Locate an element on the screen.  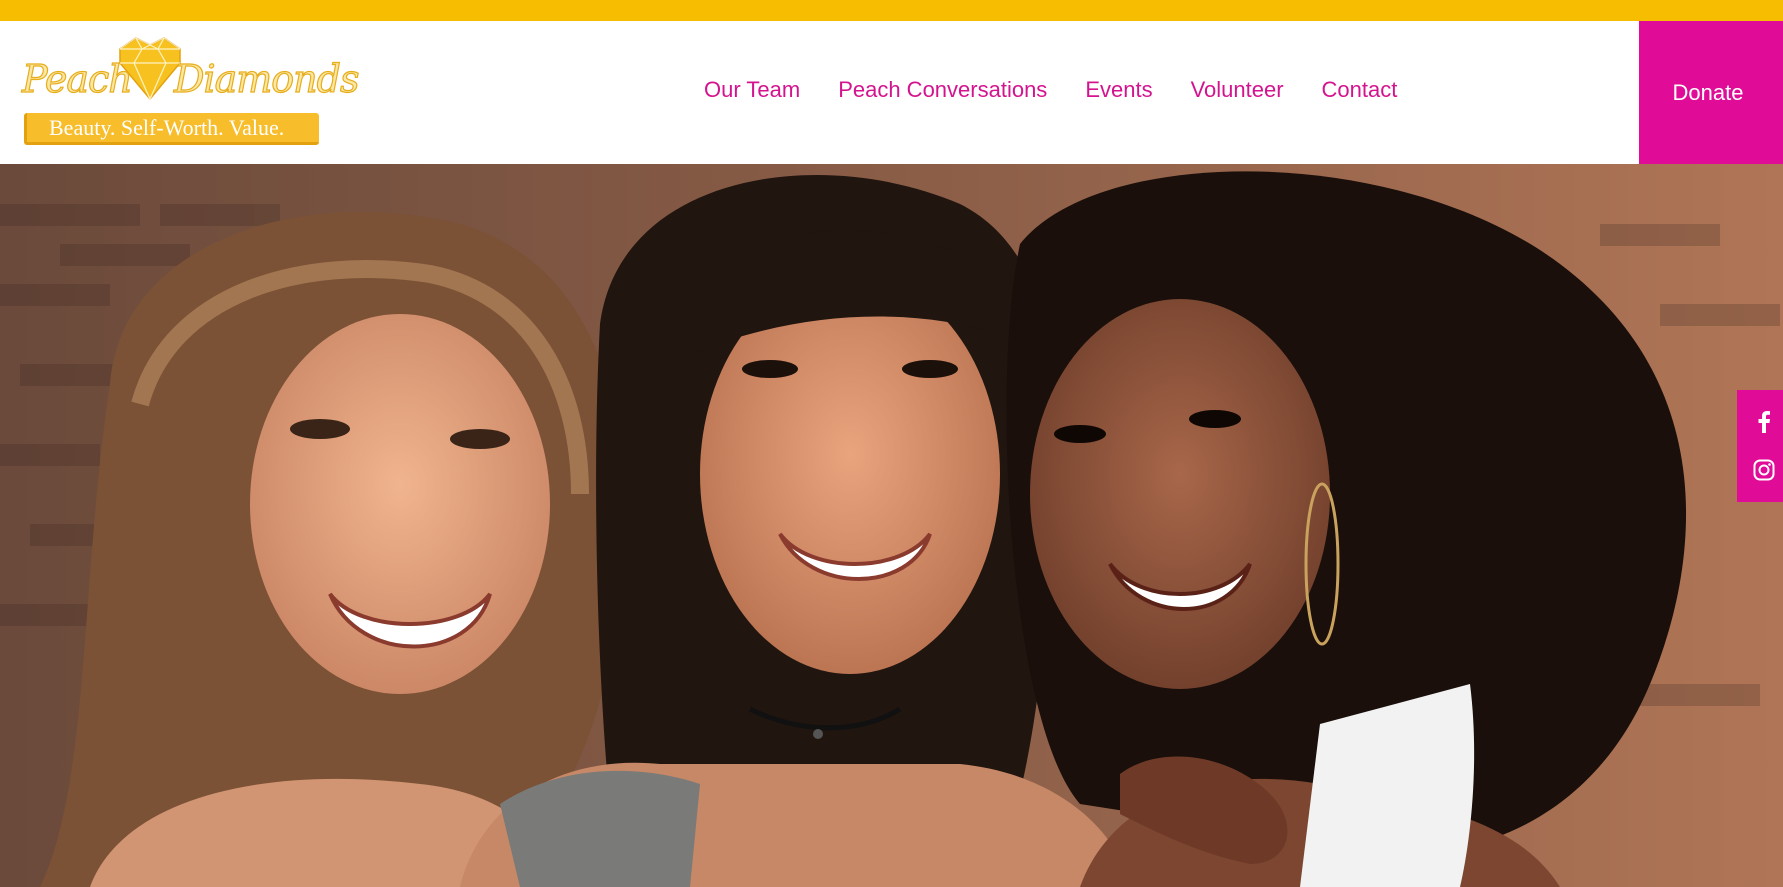
nav-item-volunteer: Volunteer is located at coordinates (1237, 90).